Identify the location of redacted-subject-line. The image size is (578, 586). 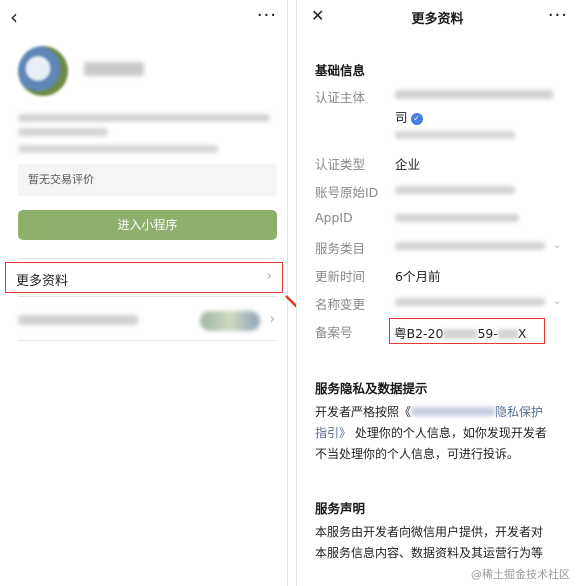
(118, 149).